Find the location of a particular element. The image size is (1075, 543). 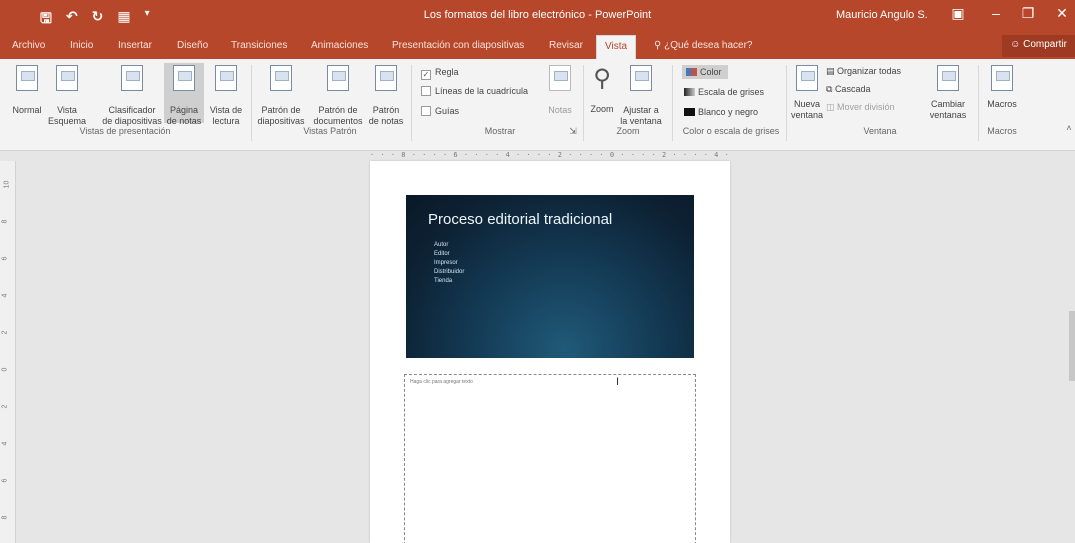

switch-windows-button: Cambiar ventanas is located at coordinates (948, 94).